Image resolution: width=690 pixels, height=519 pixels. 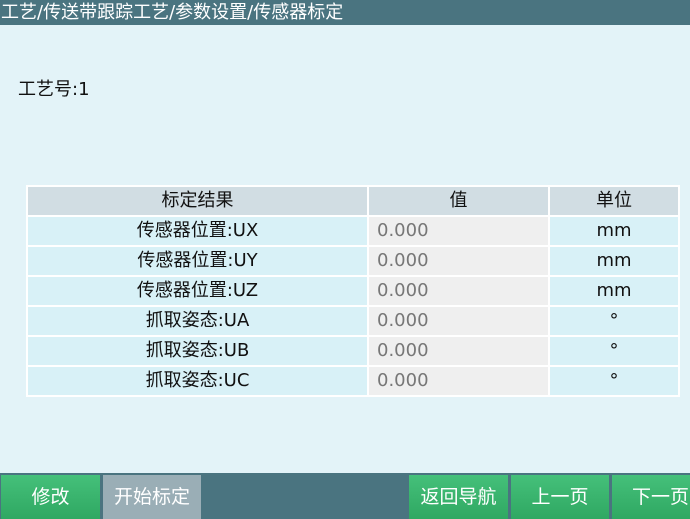 What do you see at coordinates (458, 497) in the screenshot?
I see `back-navigation-button: 返回导航` at bounding box center [458, 497].